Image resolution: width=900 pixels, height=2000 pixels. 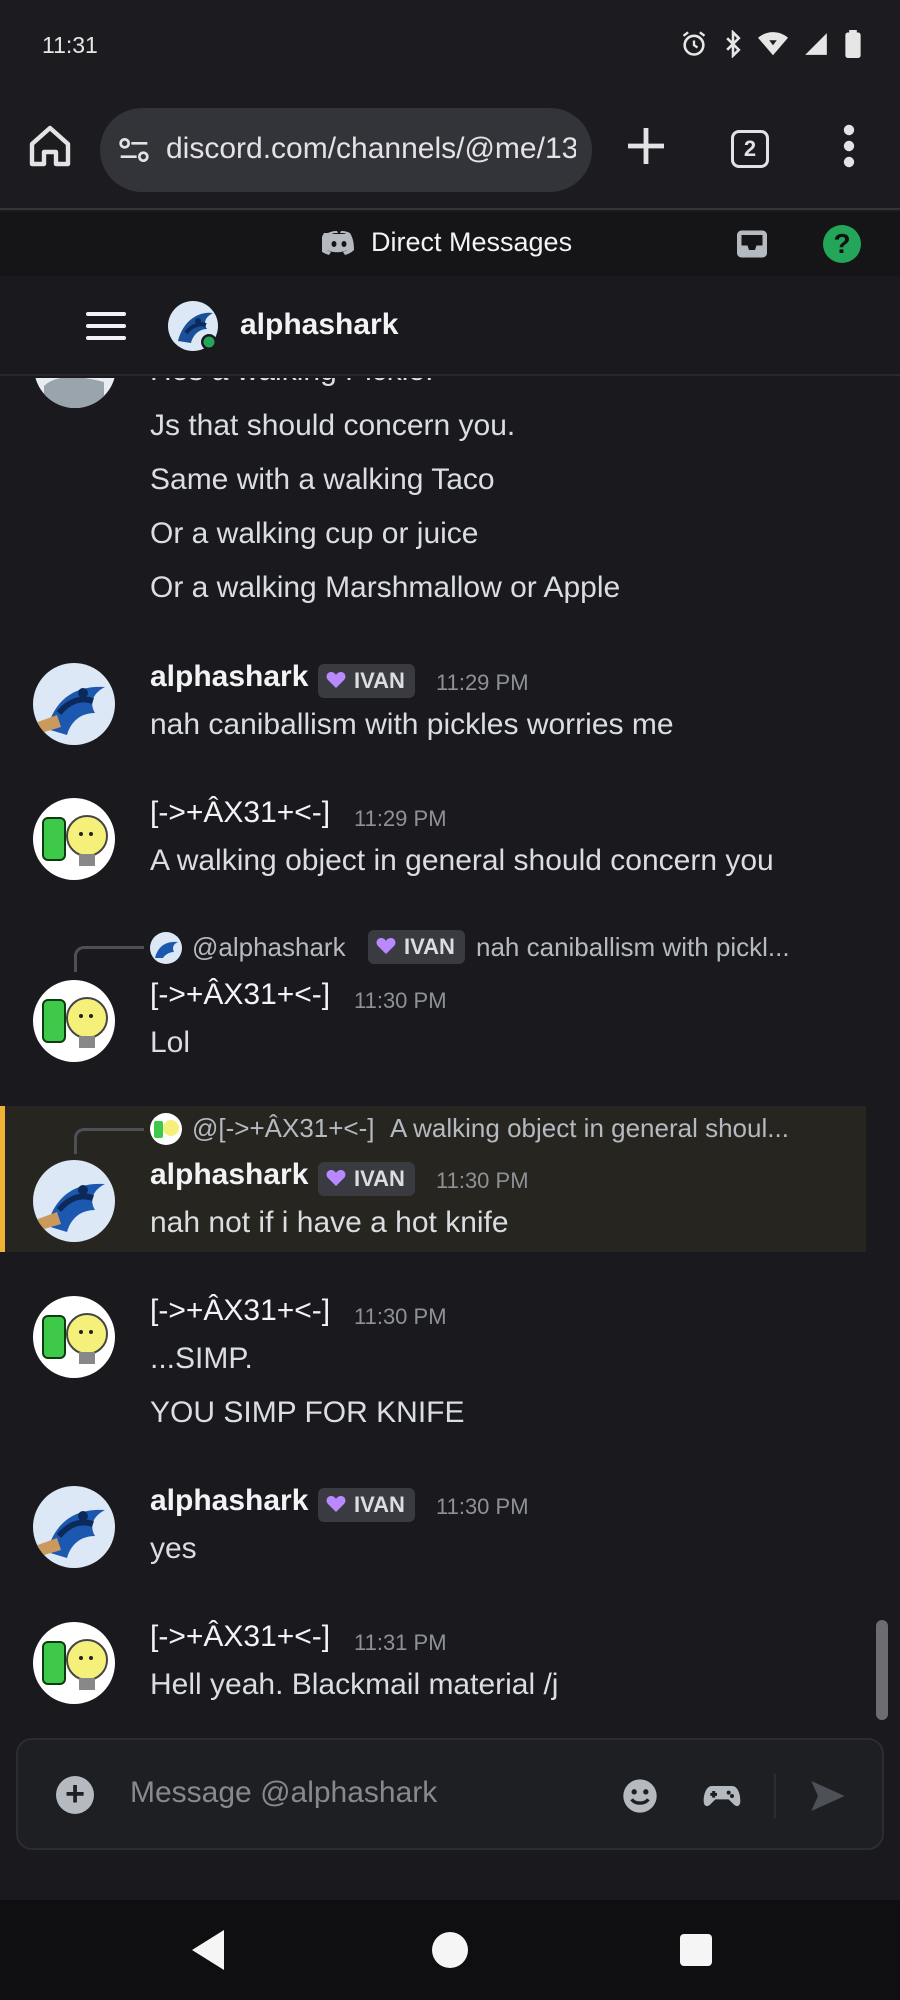 I want to click on send-icon, so click(x=828, y=1796).